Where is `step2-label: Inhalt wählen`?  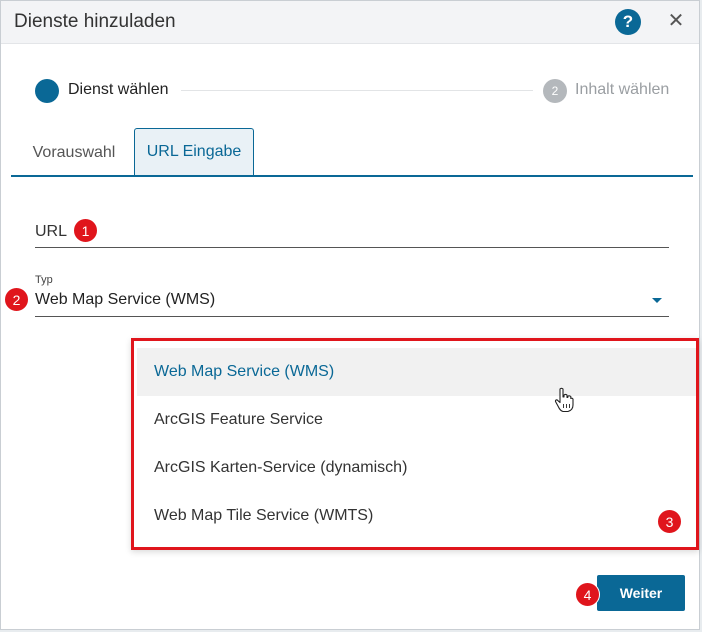
step2-label: Inhalt wählen is located at coordinates (622, 89).